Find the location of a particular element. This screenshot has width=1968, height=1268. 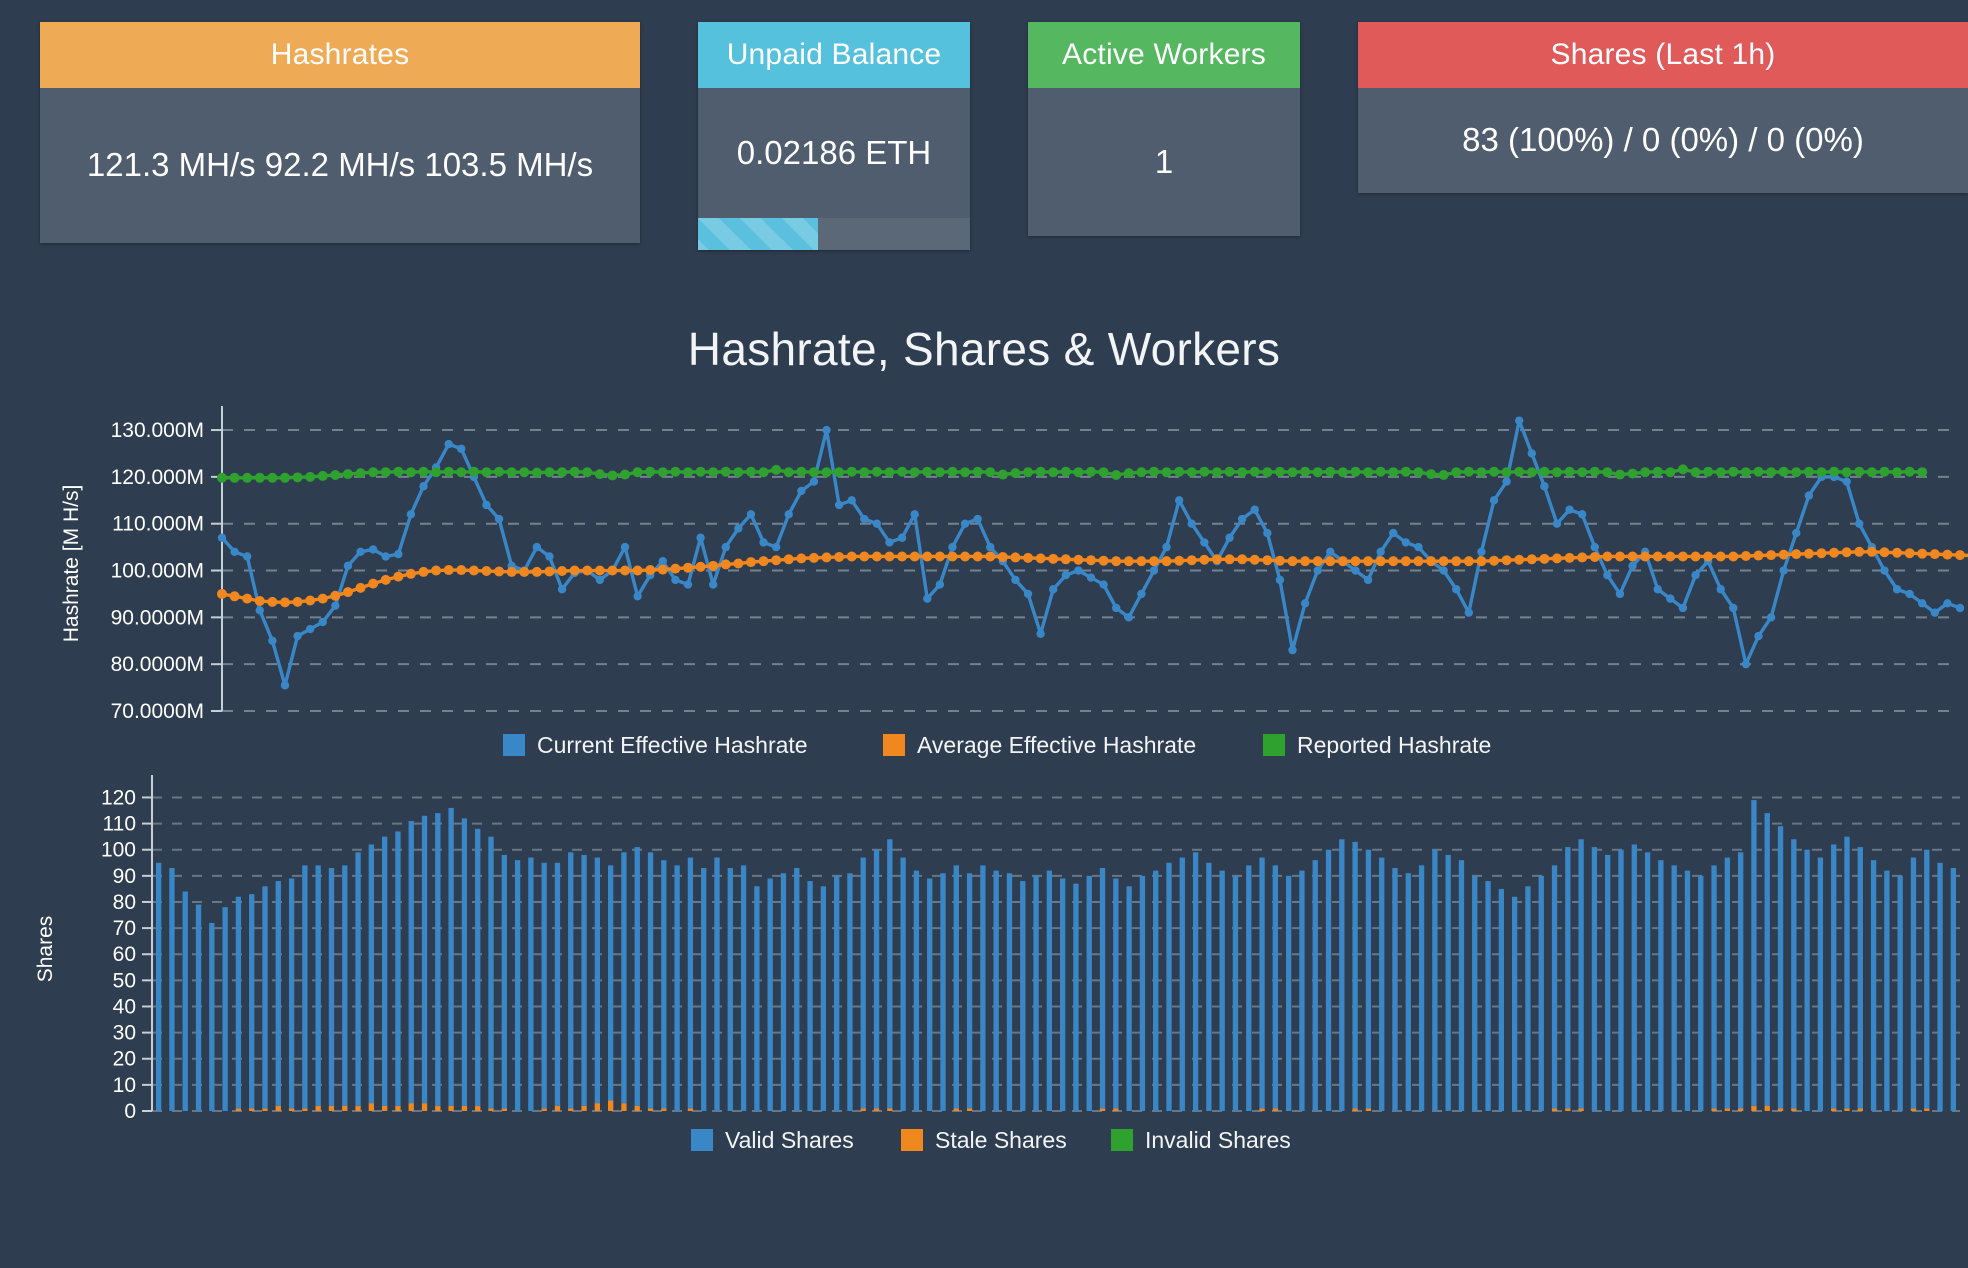

hashrate-legend-label: Average Effective Hashrate is located at coordinates (1056, 745).